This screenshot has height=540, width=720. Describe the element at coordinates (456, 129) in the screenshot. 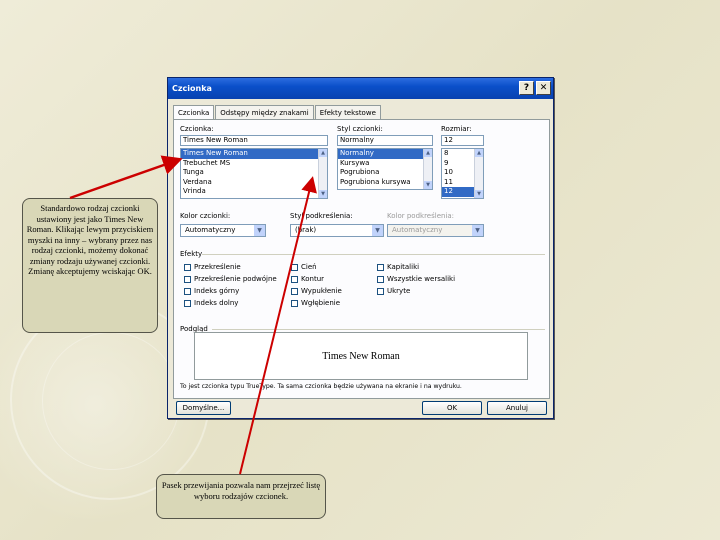

I see `size-label: Rozmiar:` at that location.